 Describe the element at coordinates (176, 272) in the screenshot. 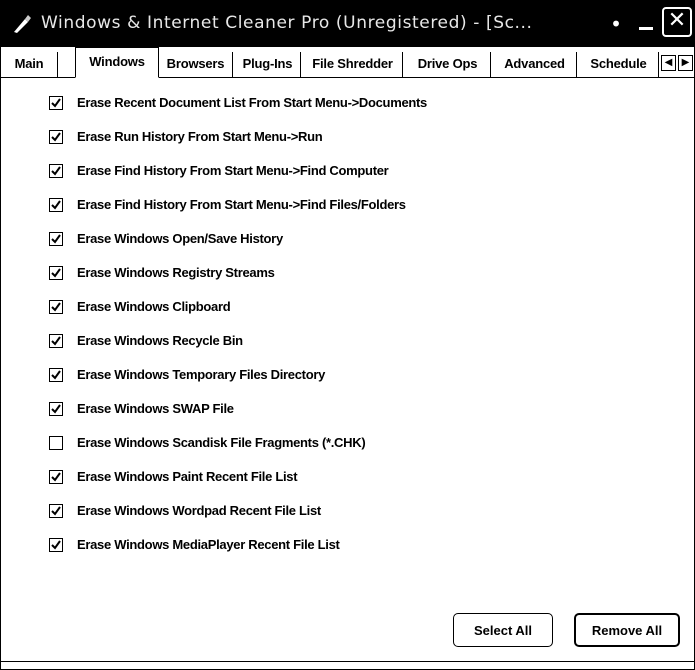

I see `option-label: Erase Windows Registry Streams` at that location.